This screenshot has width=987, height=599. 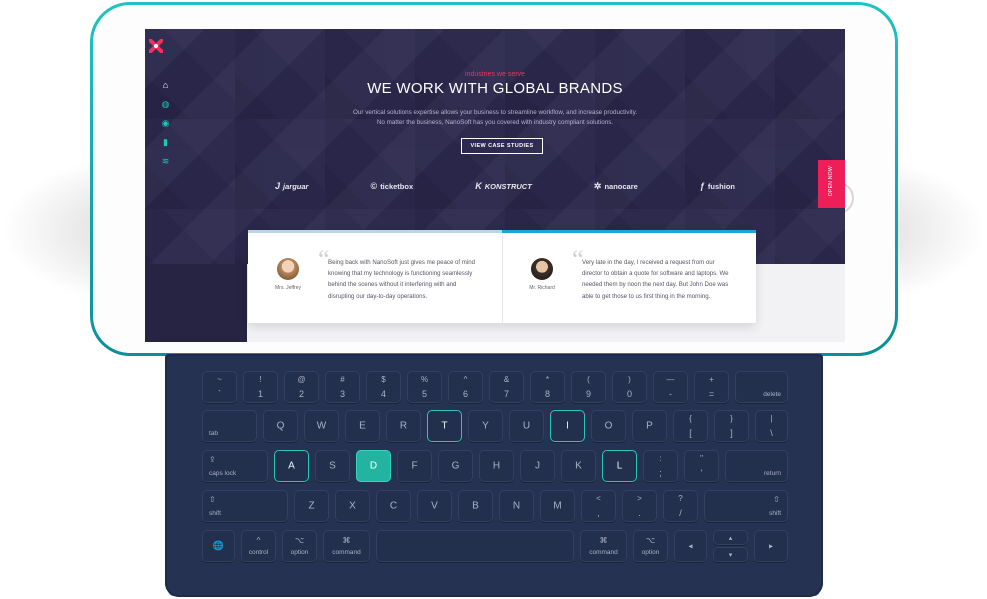 What do you see at coordinates (383, 387) in the screenshot?
I see `key-4: $4` at bounding box center [383, 387].